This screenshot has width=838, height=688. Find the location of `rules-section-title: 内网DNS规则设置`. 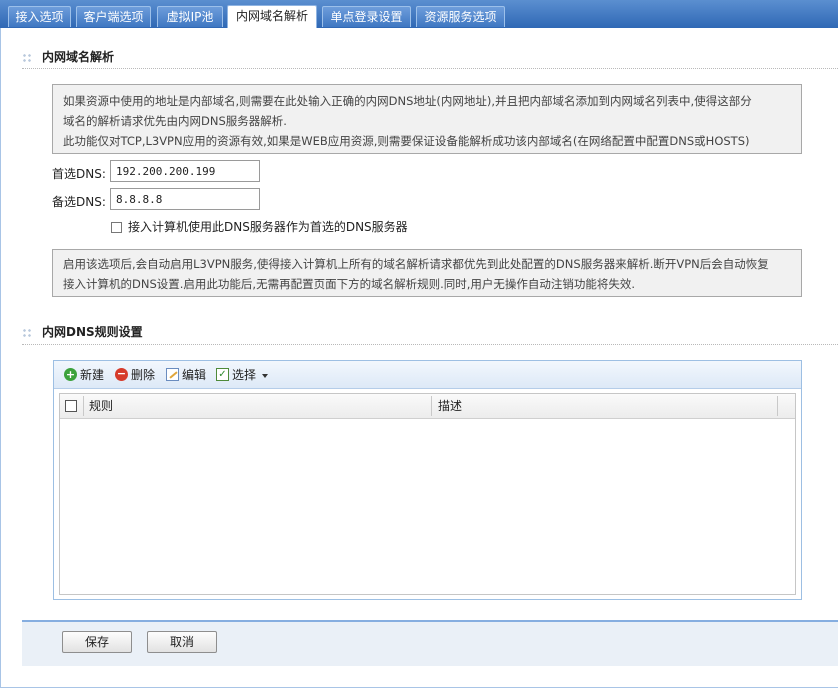

rules-section-title: 内网DNS规则设置 is located at coordinates (92, 332).